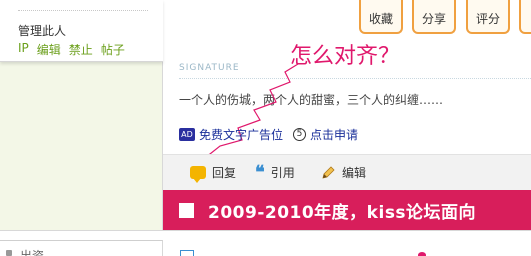 The width and height of the screenshot is (531, 256). I want to click on divider, so click(83, 10).